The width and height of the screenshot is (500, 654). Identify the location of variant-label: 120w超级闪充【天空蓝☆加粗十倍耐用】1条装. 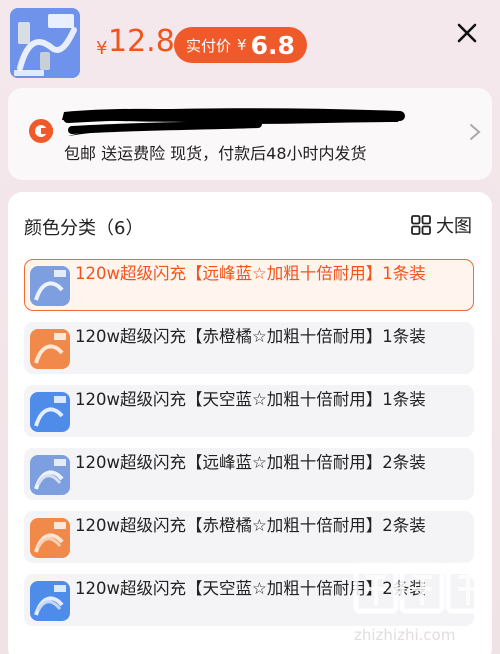
(250, 399).